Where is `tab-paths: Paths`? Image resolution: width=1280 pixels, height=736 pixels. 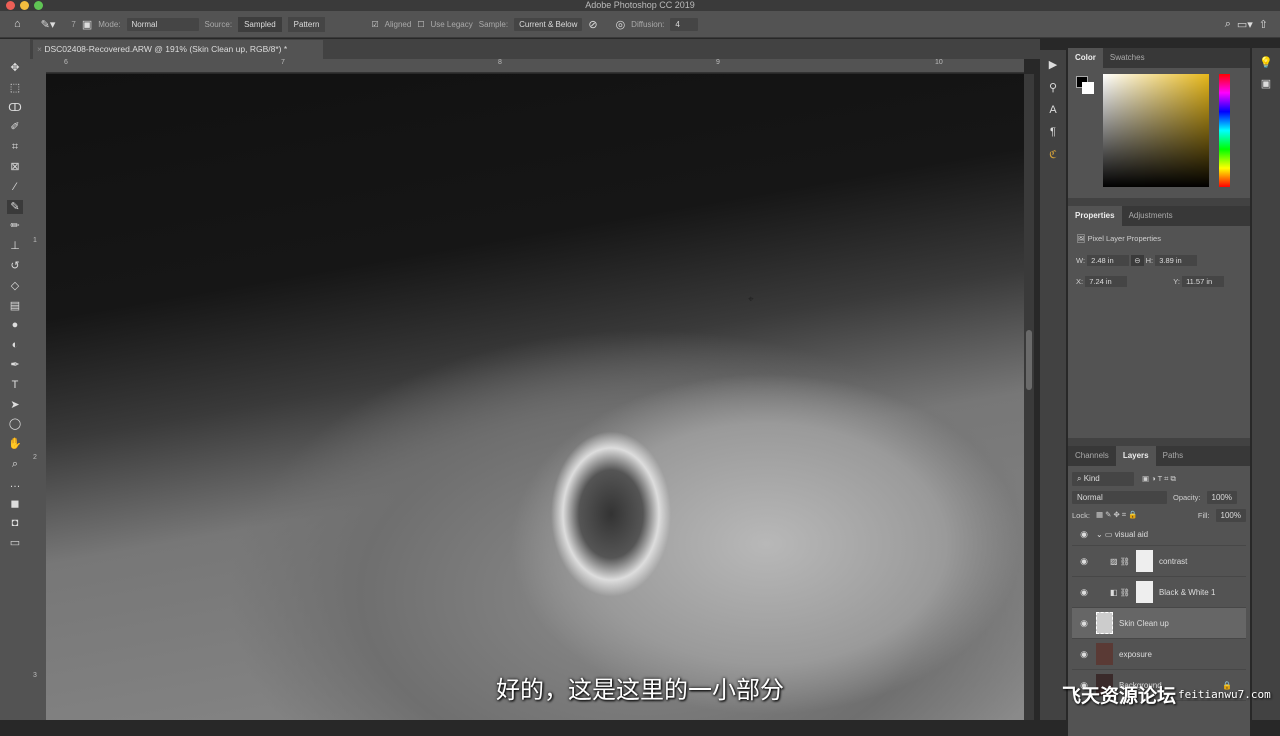 tab-paths: Paths is located at coordinates (1173, 456).